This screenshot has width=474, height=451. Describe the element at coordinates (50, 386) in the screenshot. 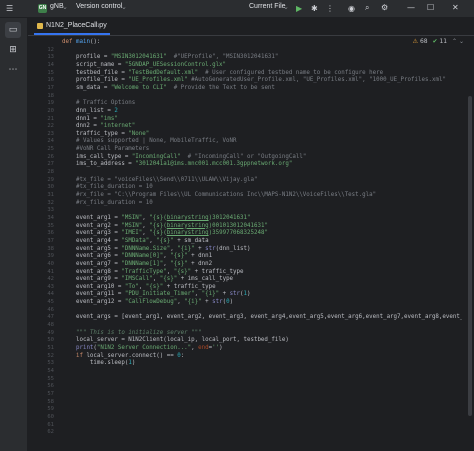

I see `line-number: 56` at that location.